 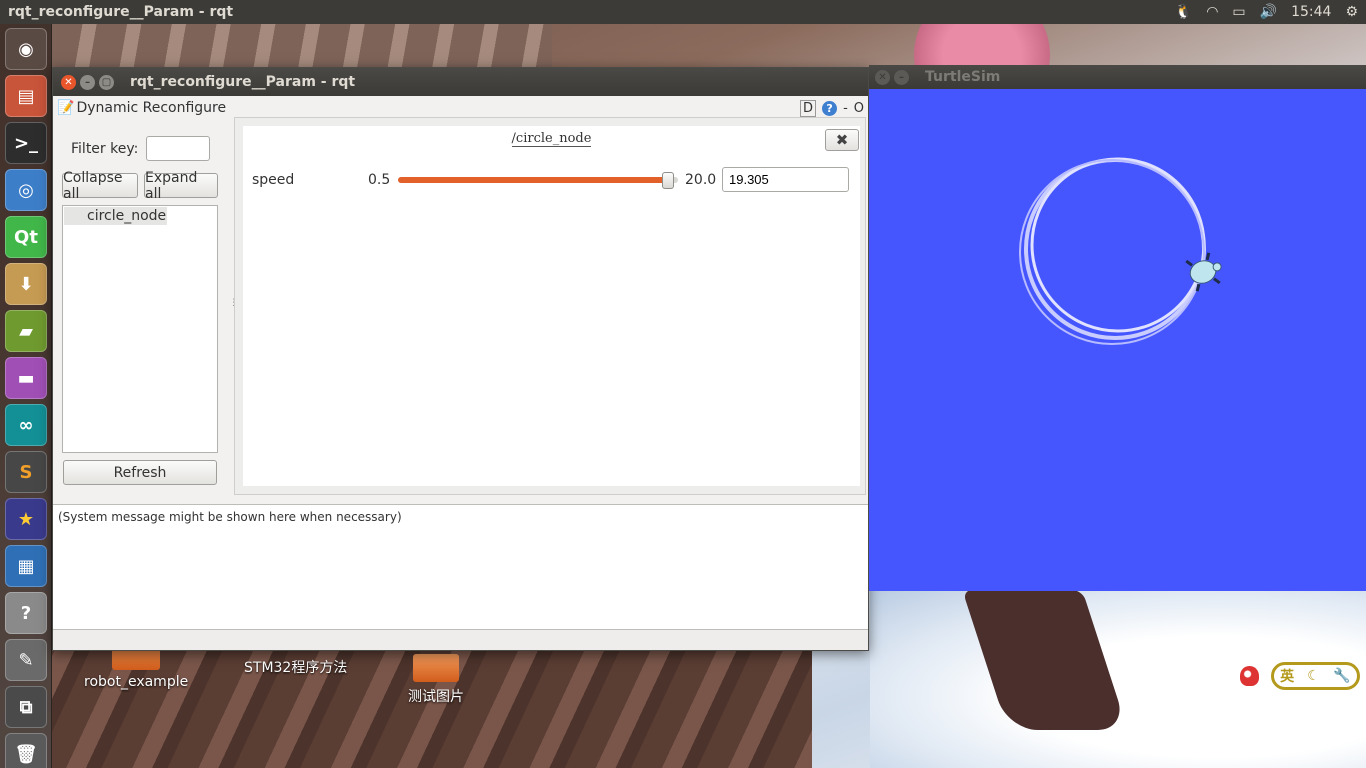 I want to click on plugin-icon: 📝, so click(x=66, y=108).